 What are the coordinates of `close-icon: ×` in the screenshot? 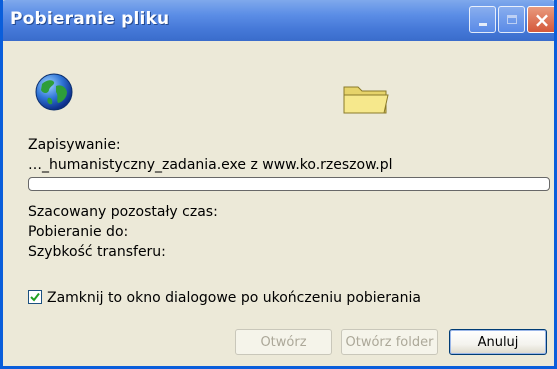 It's located at (542, 19).